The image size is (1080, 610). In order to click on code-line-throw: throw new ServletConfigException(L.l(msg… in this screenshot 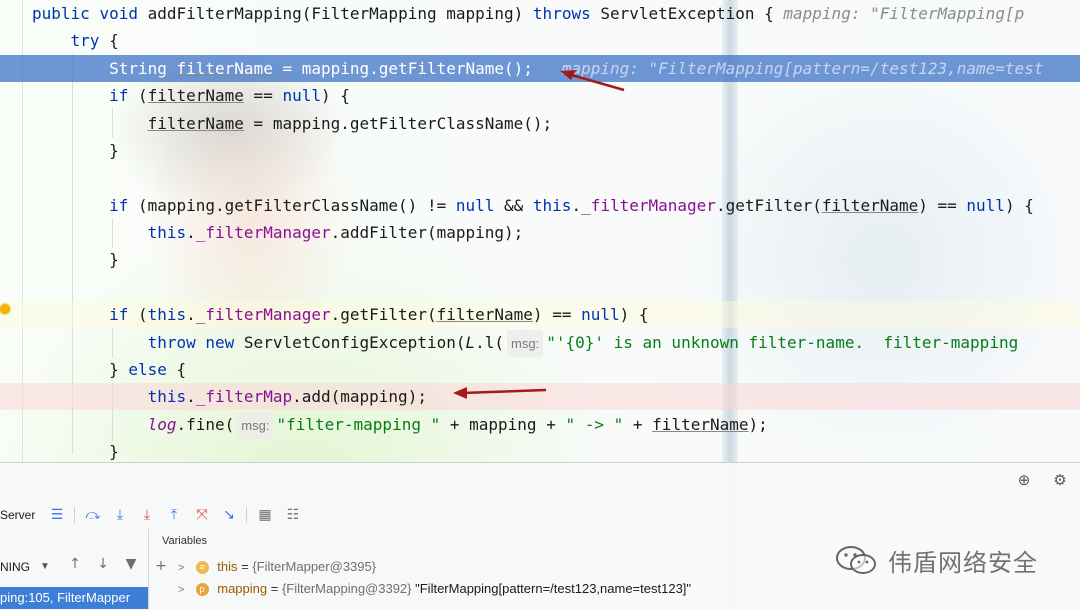, I will do `click(540, 343)`.